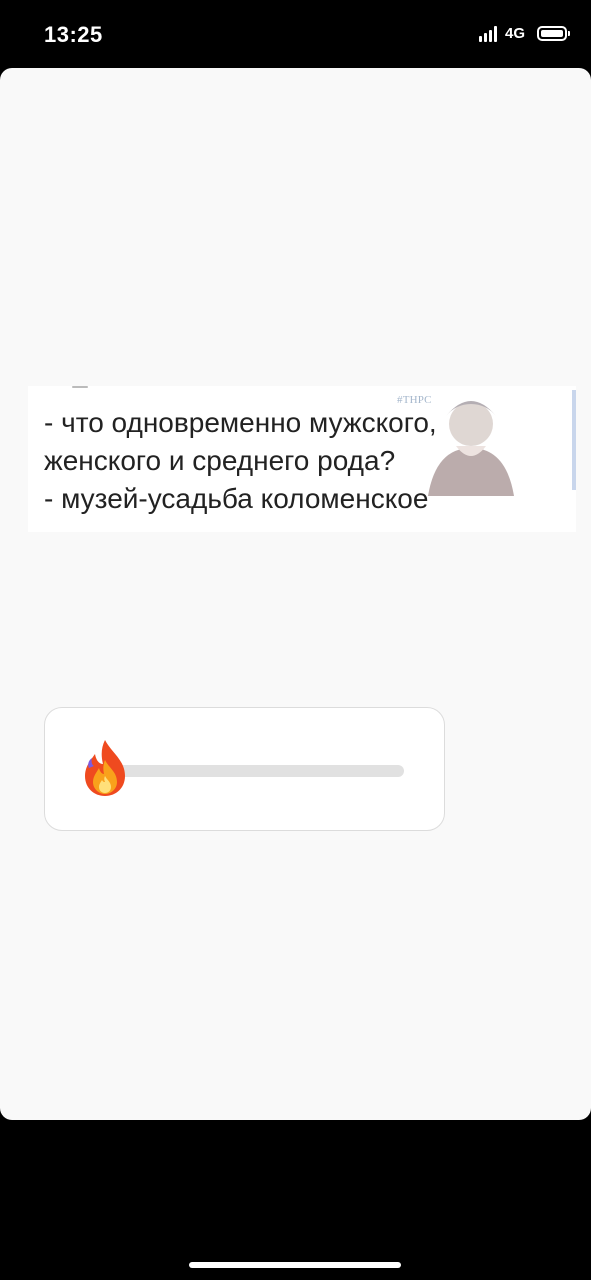  I want to click on slider-track, so click(254, 771).